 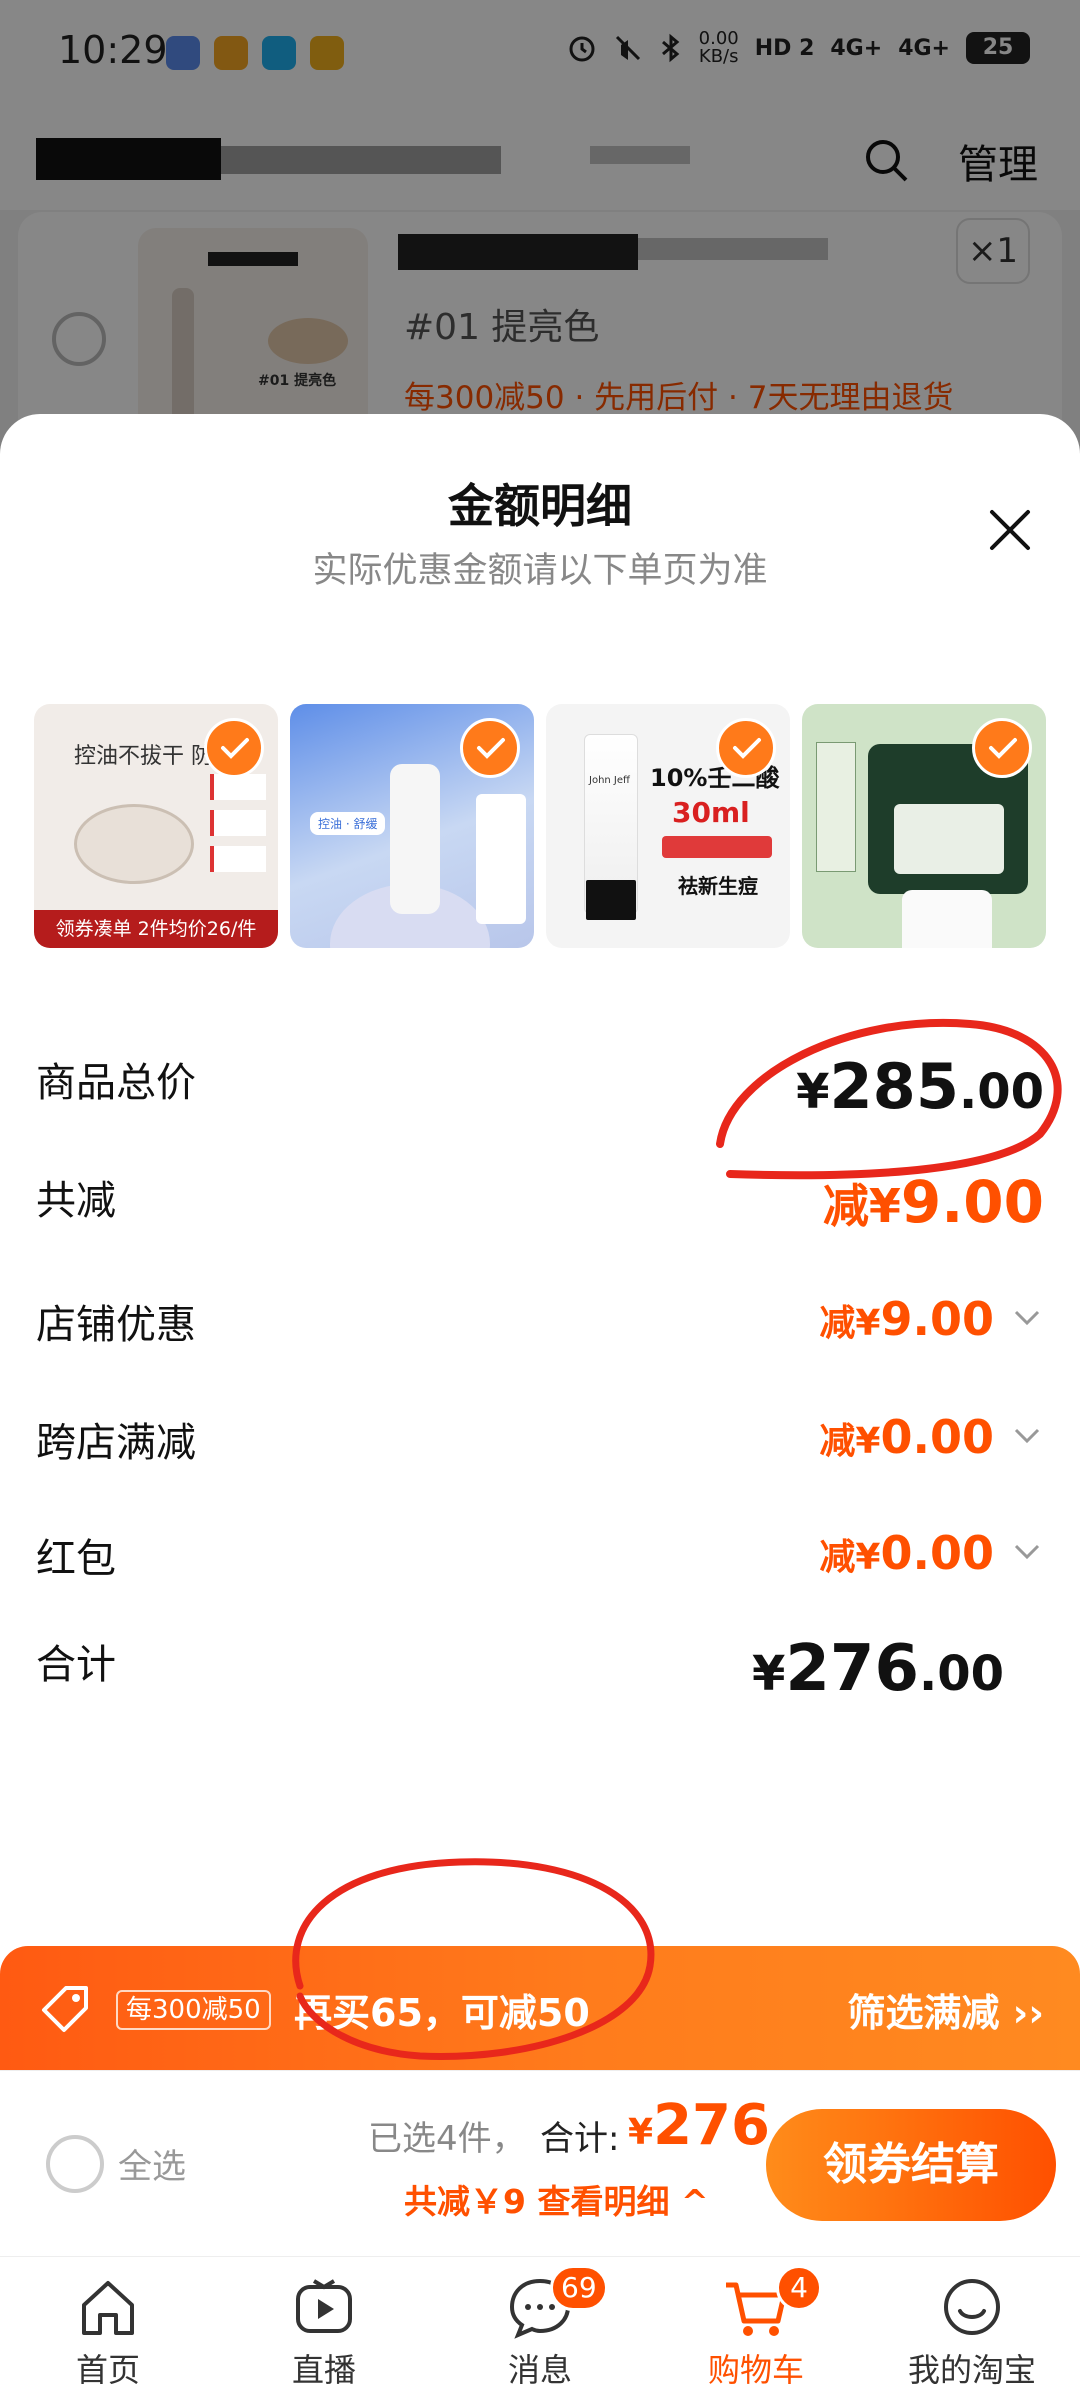 What do you see at coordinates (580, 2139) in the screenshot?
I see `sum-label: 合计:` at bounding box center [580, 2139].